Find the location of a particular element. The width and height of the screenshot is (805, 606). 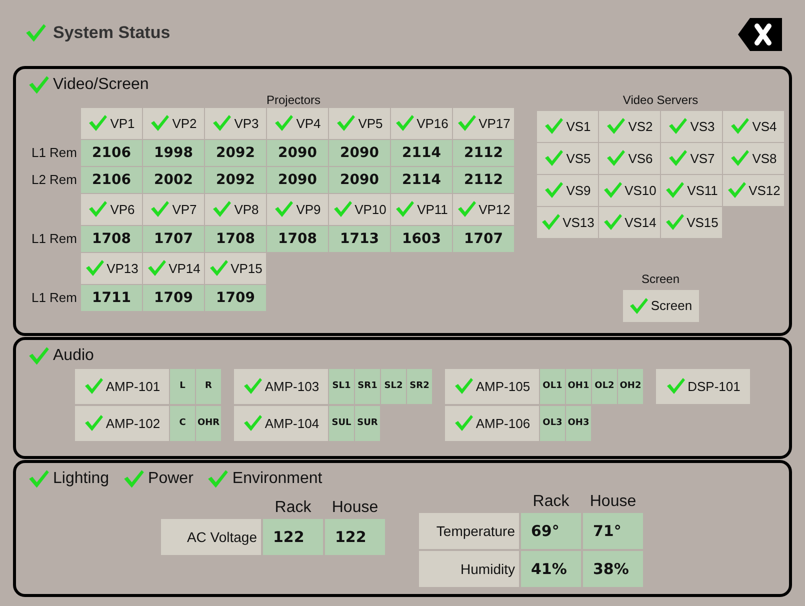

reading-cell: 2092 is located at coordinates (235, 179).